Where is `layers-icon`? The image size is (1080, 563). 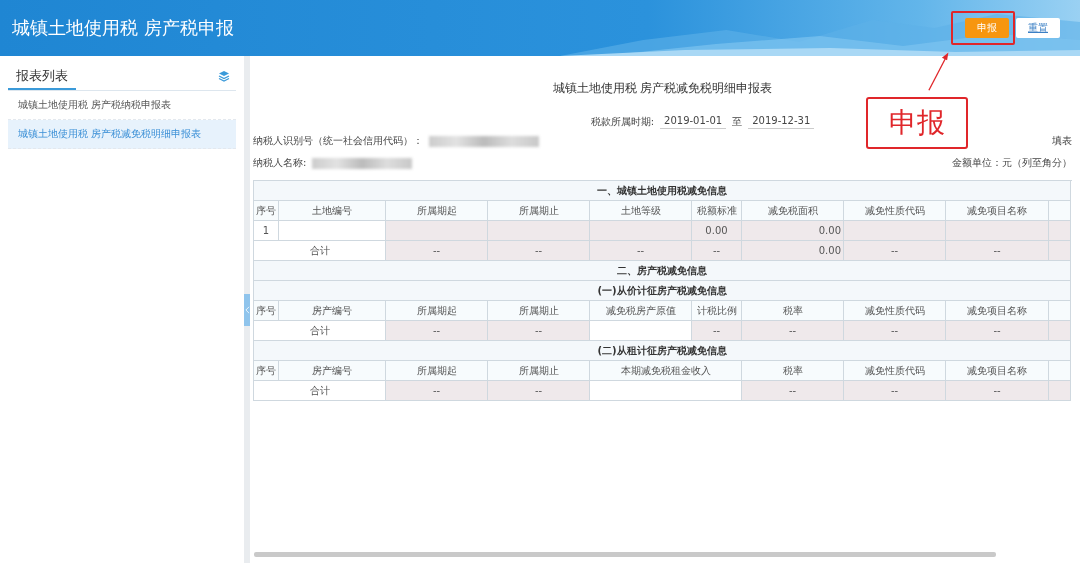
layers-icon is located at coordinates (224, 76).